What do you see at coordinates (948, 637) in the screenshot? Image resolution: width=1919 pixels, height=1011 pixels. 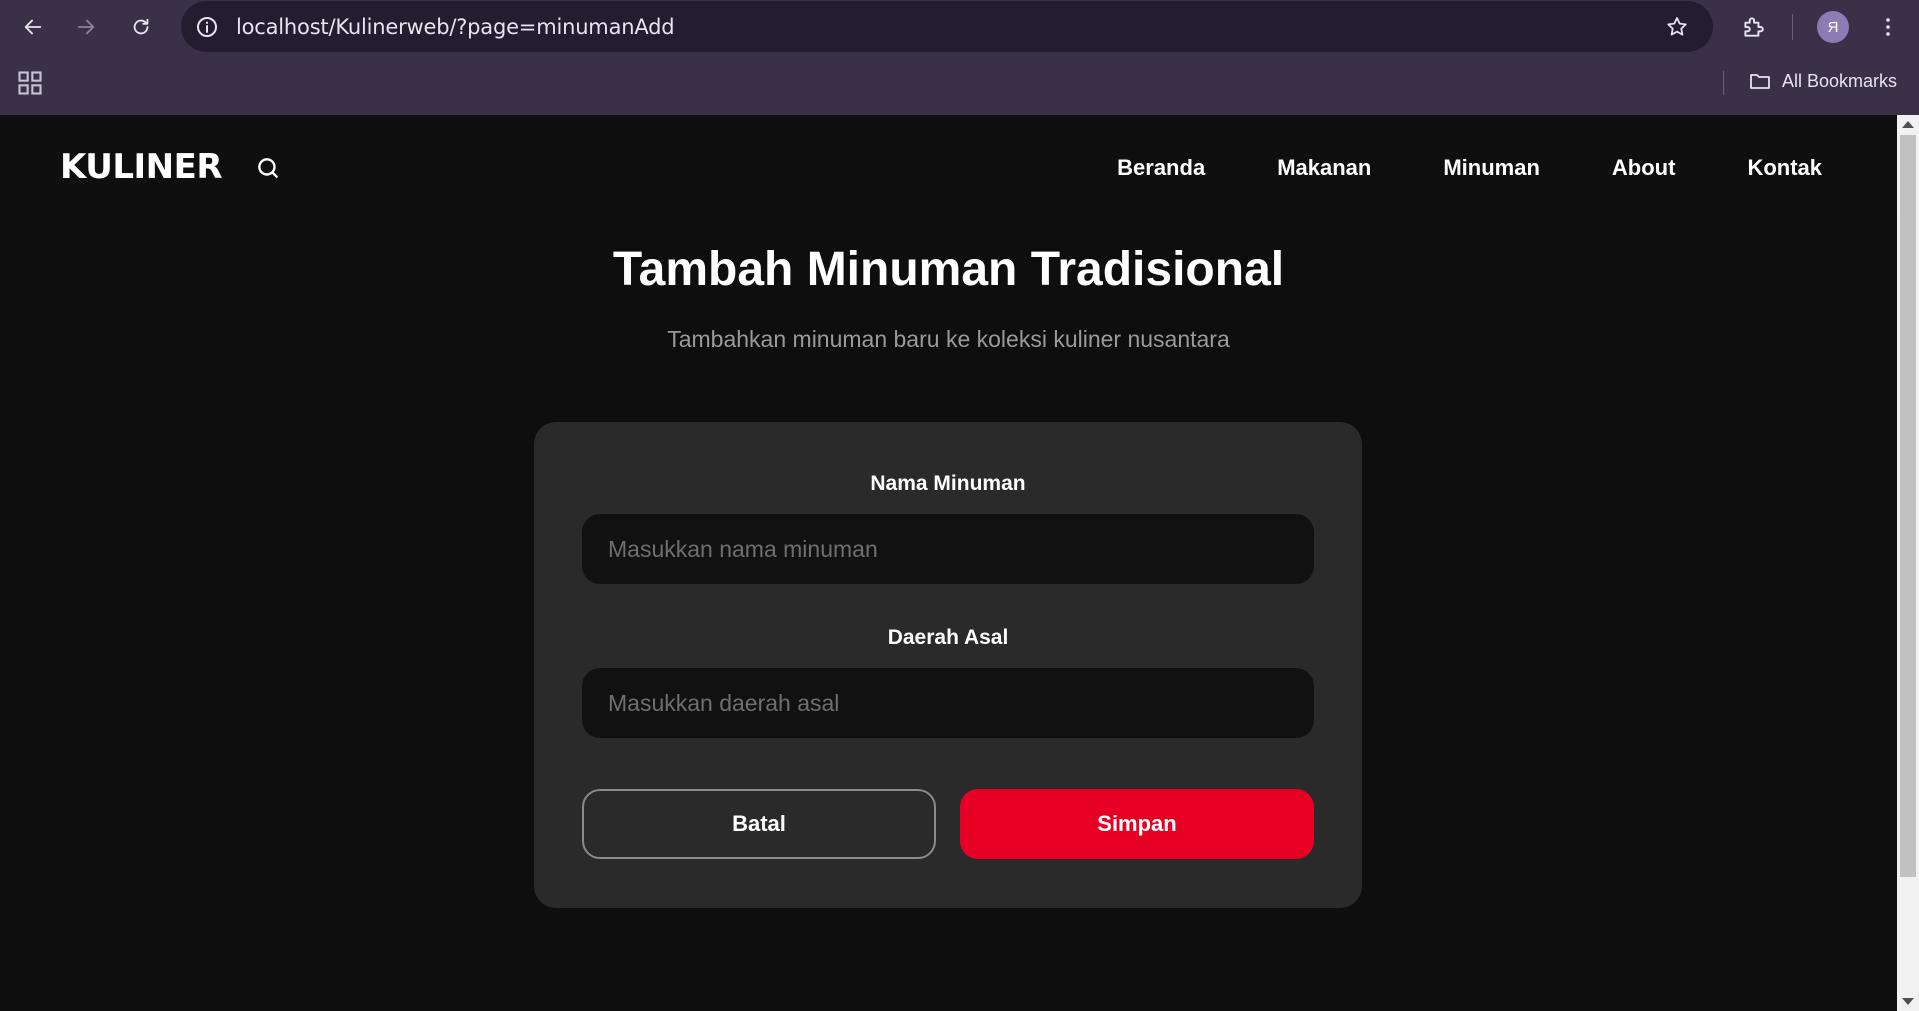 I see `origin-label: Daerah Asal` at bounding box center [948, 637].